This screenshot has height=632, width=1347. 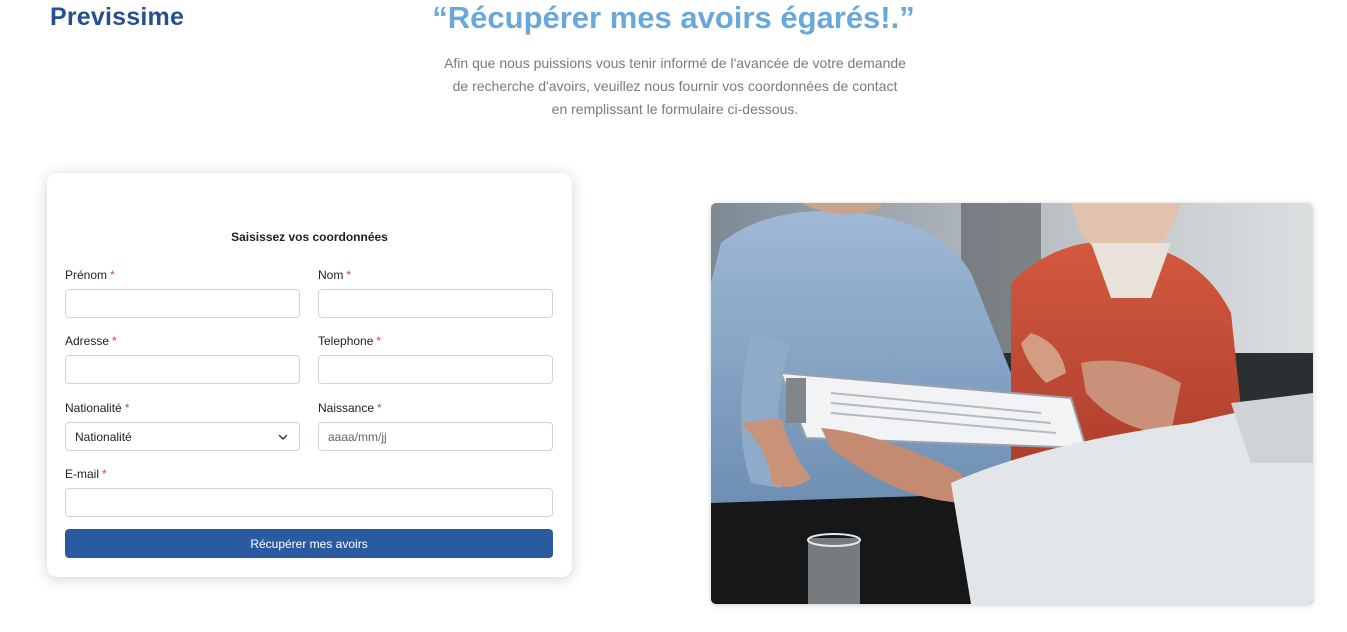 I want to click on telephone-label: Telephone *, so click(x=350, y=341).